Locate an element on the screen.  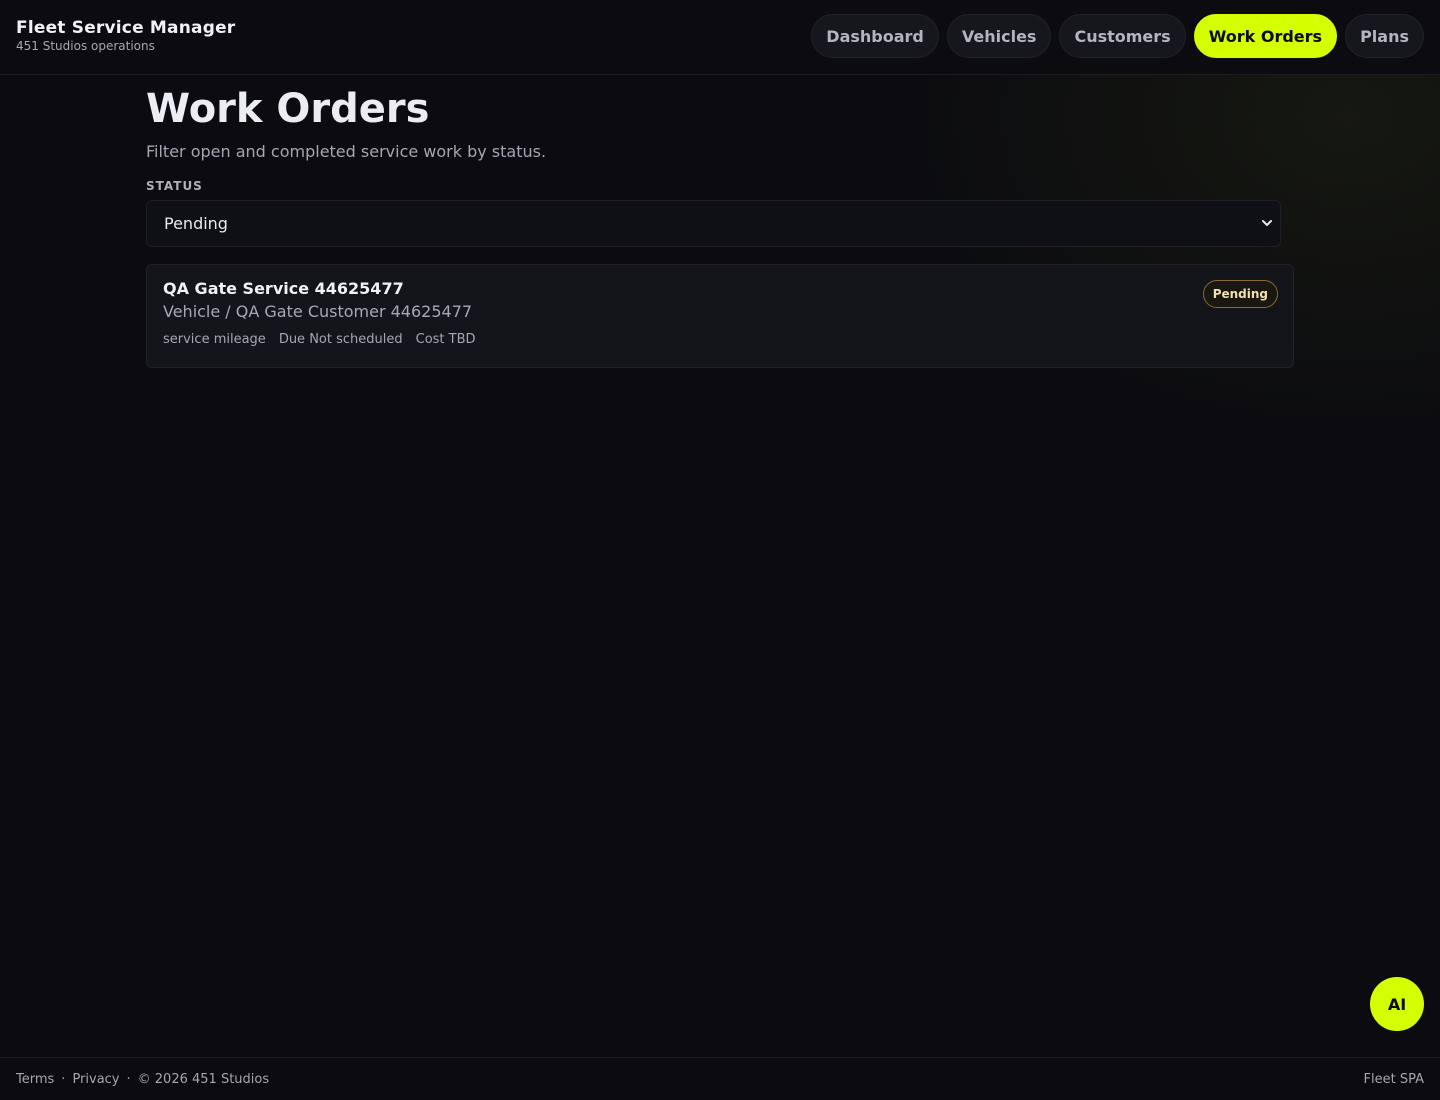
status-select-value: Pending is located at coordinates (196, 223).